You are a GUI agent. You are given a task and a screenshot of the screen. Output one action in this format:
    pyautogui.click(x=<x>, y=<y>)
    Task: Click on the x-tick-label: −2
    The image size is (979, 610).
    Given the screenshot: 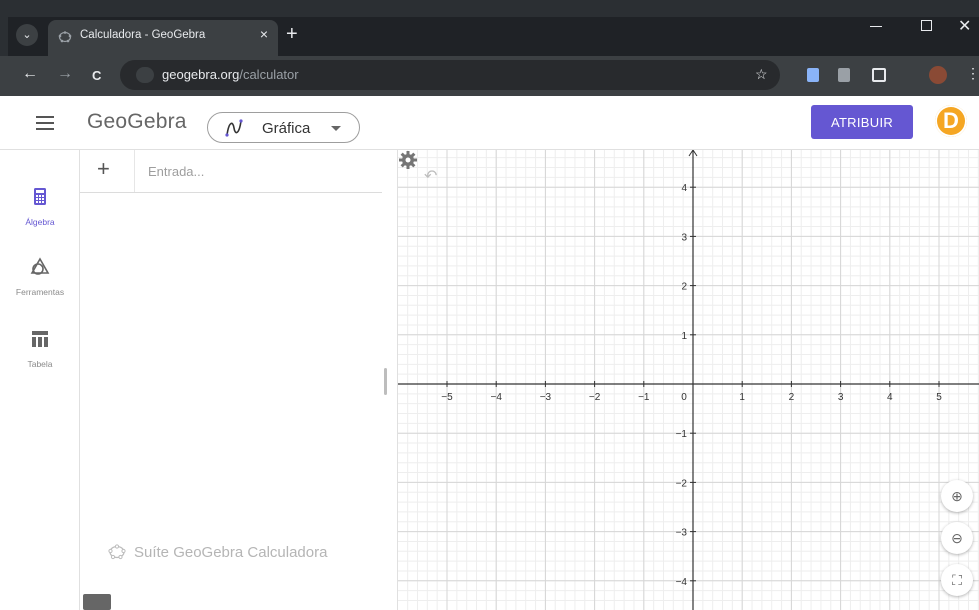 What is the action you would take?
    pyautogui.click(x=595, y=397)
    